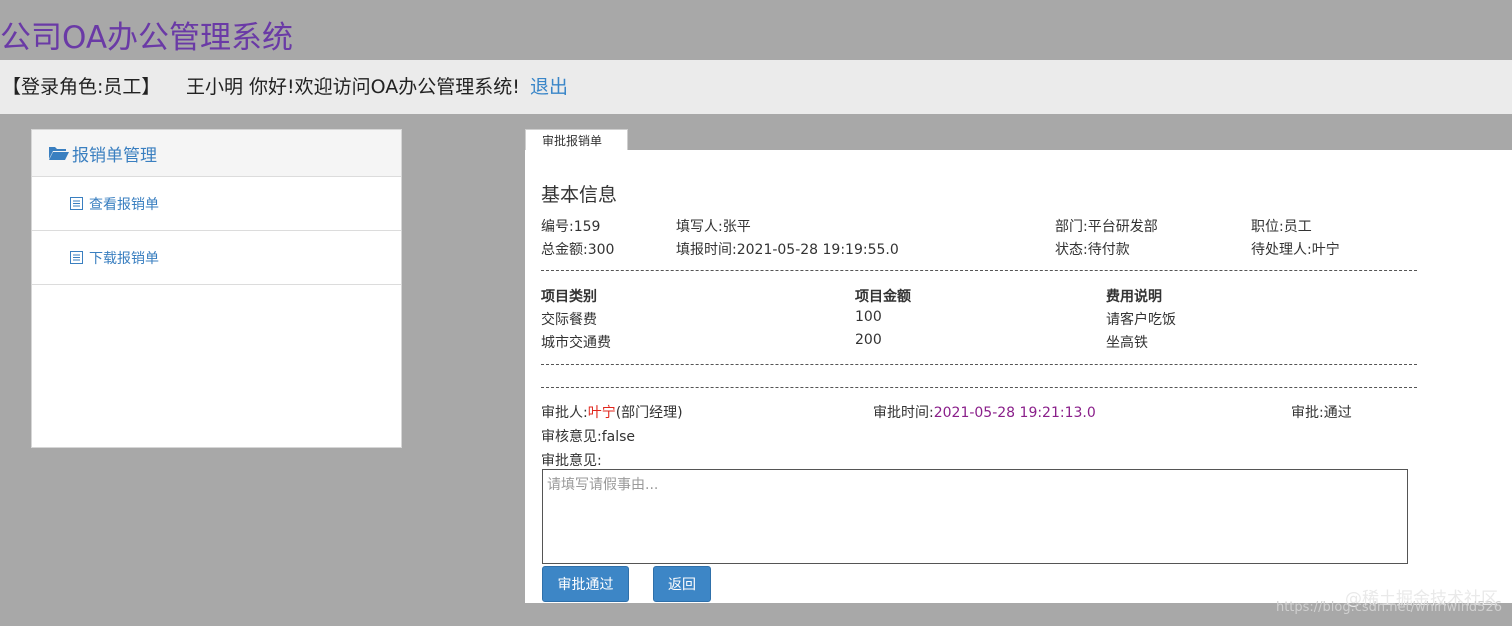 Image resolution: width=1512 pixels, height=626 pixels. Describe the element at coordinates (1281, 227) in the screenshot. I see `field-position: 职位:员工` at that location.